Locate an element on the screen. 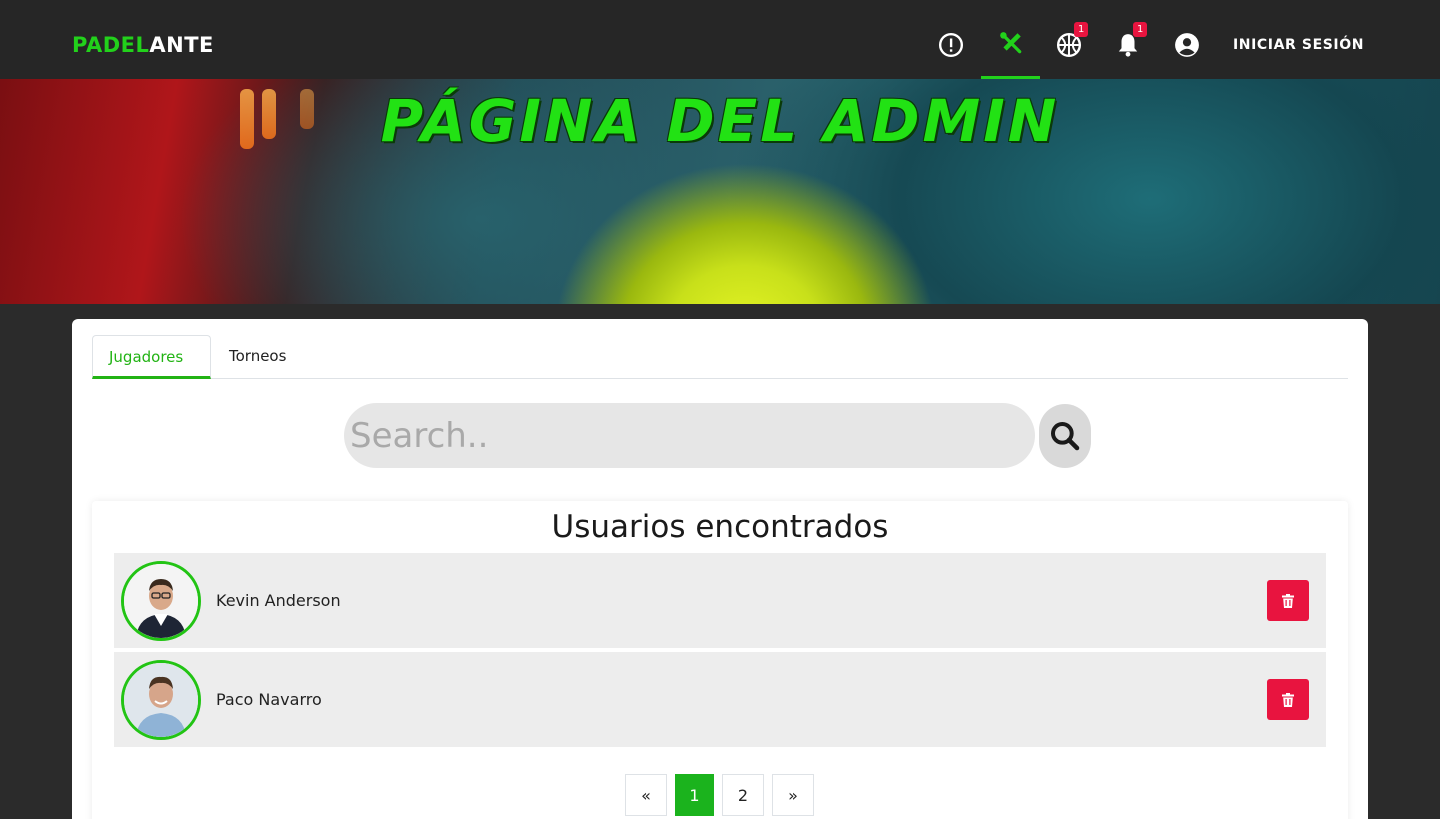  user-name: Paco Navarro is located at coordinates (269, 699).